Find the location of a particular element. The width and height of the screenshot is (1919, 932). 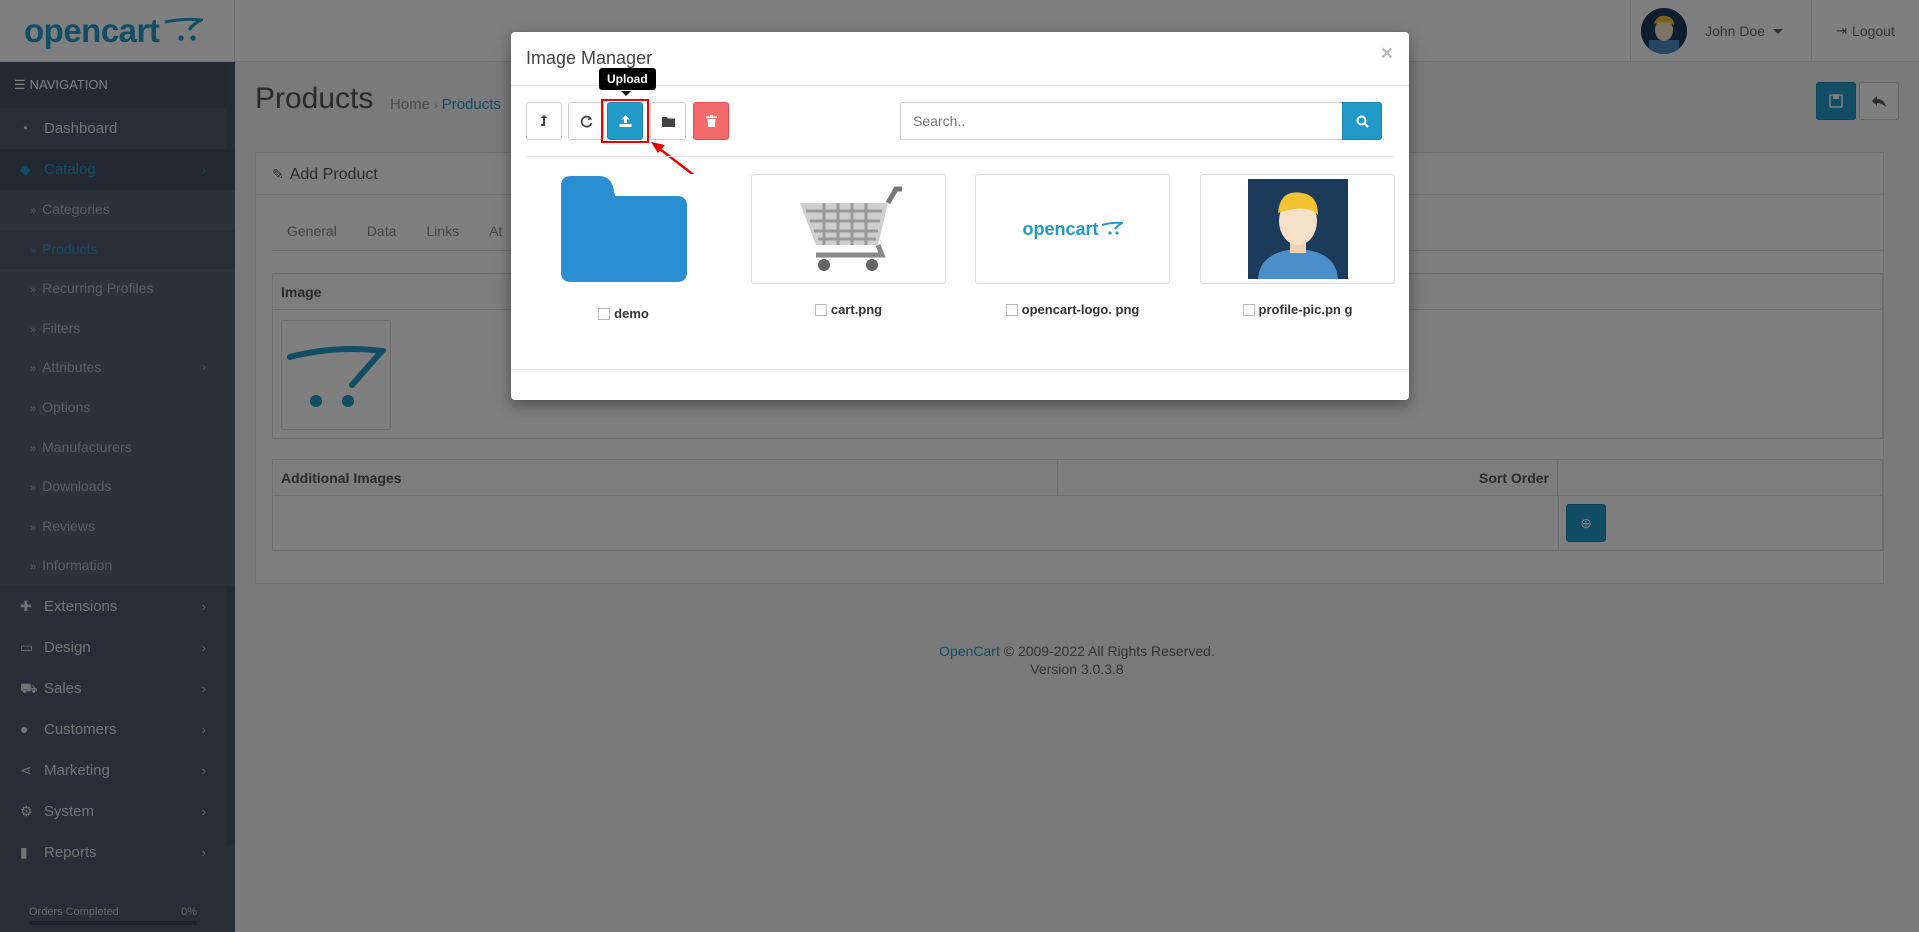

file-item-demo: demo is located at coordinates (623, 247).